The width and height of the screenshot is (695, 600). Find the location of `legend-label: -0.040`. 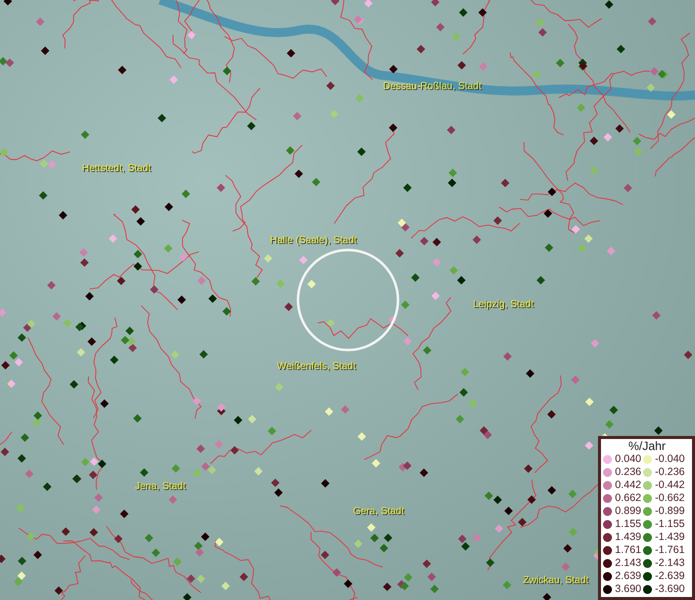

legend-label: -0.040 is located at coordinates (670, 459).